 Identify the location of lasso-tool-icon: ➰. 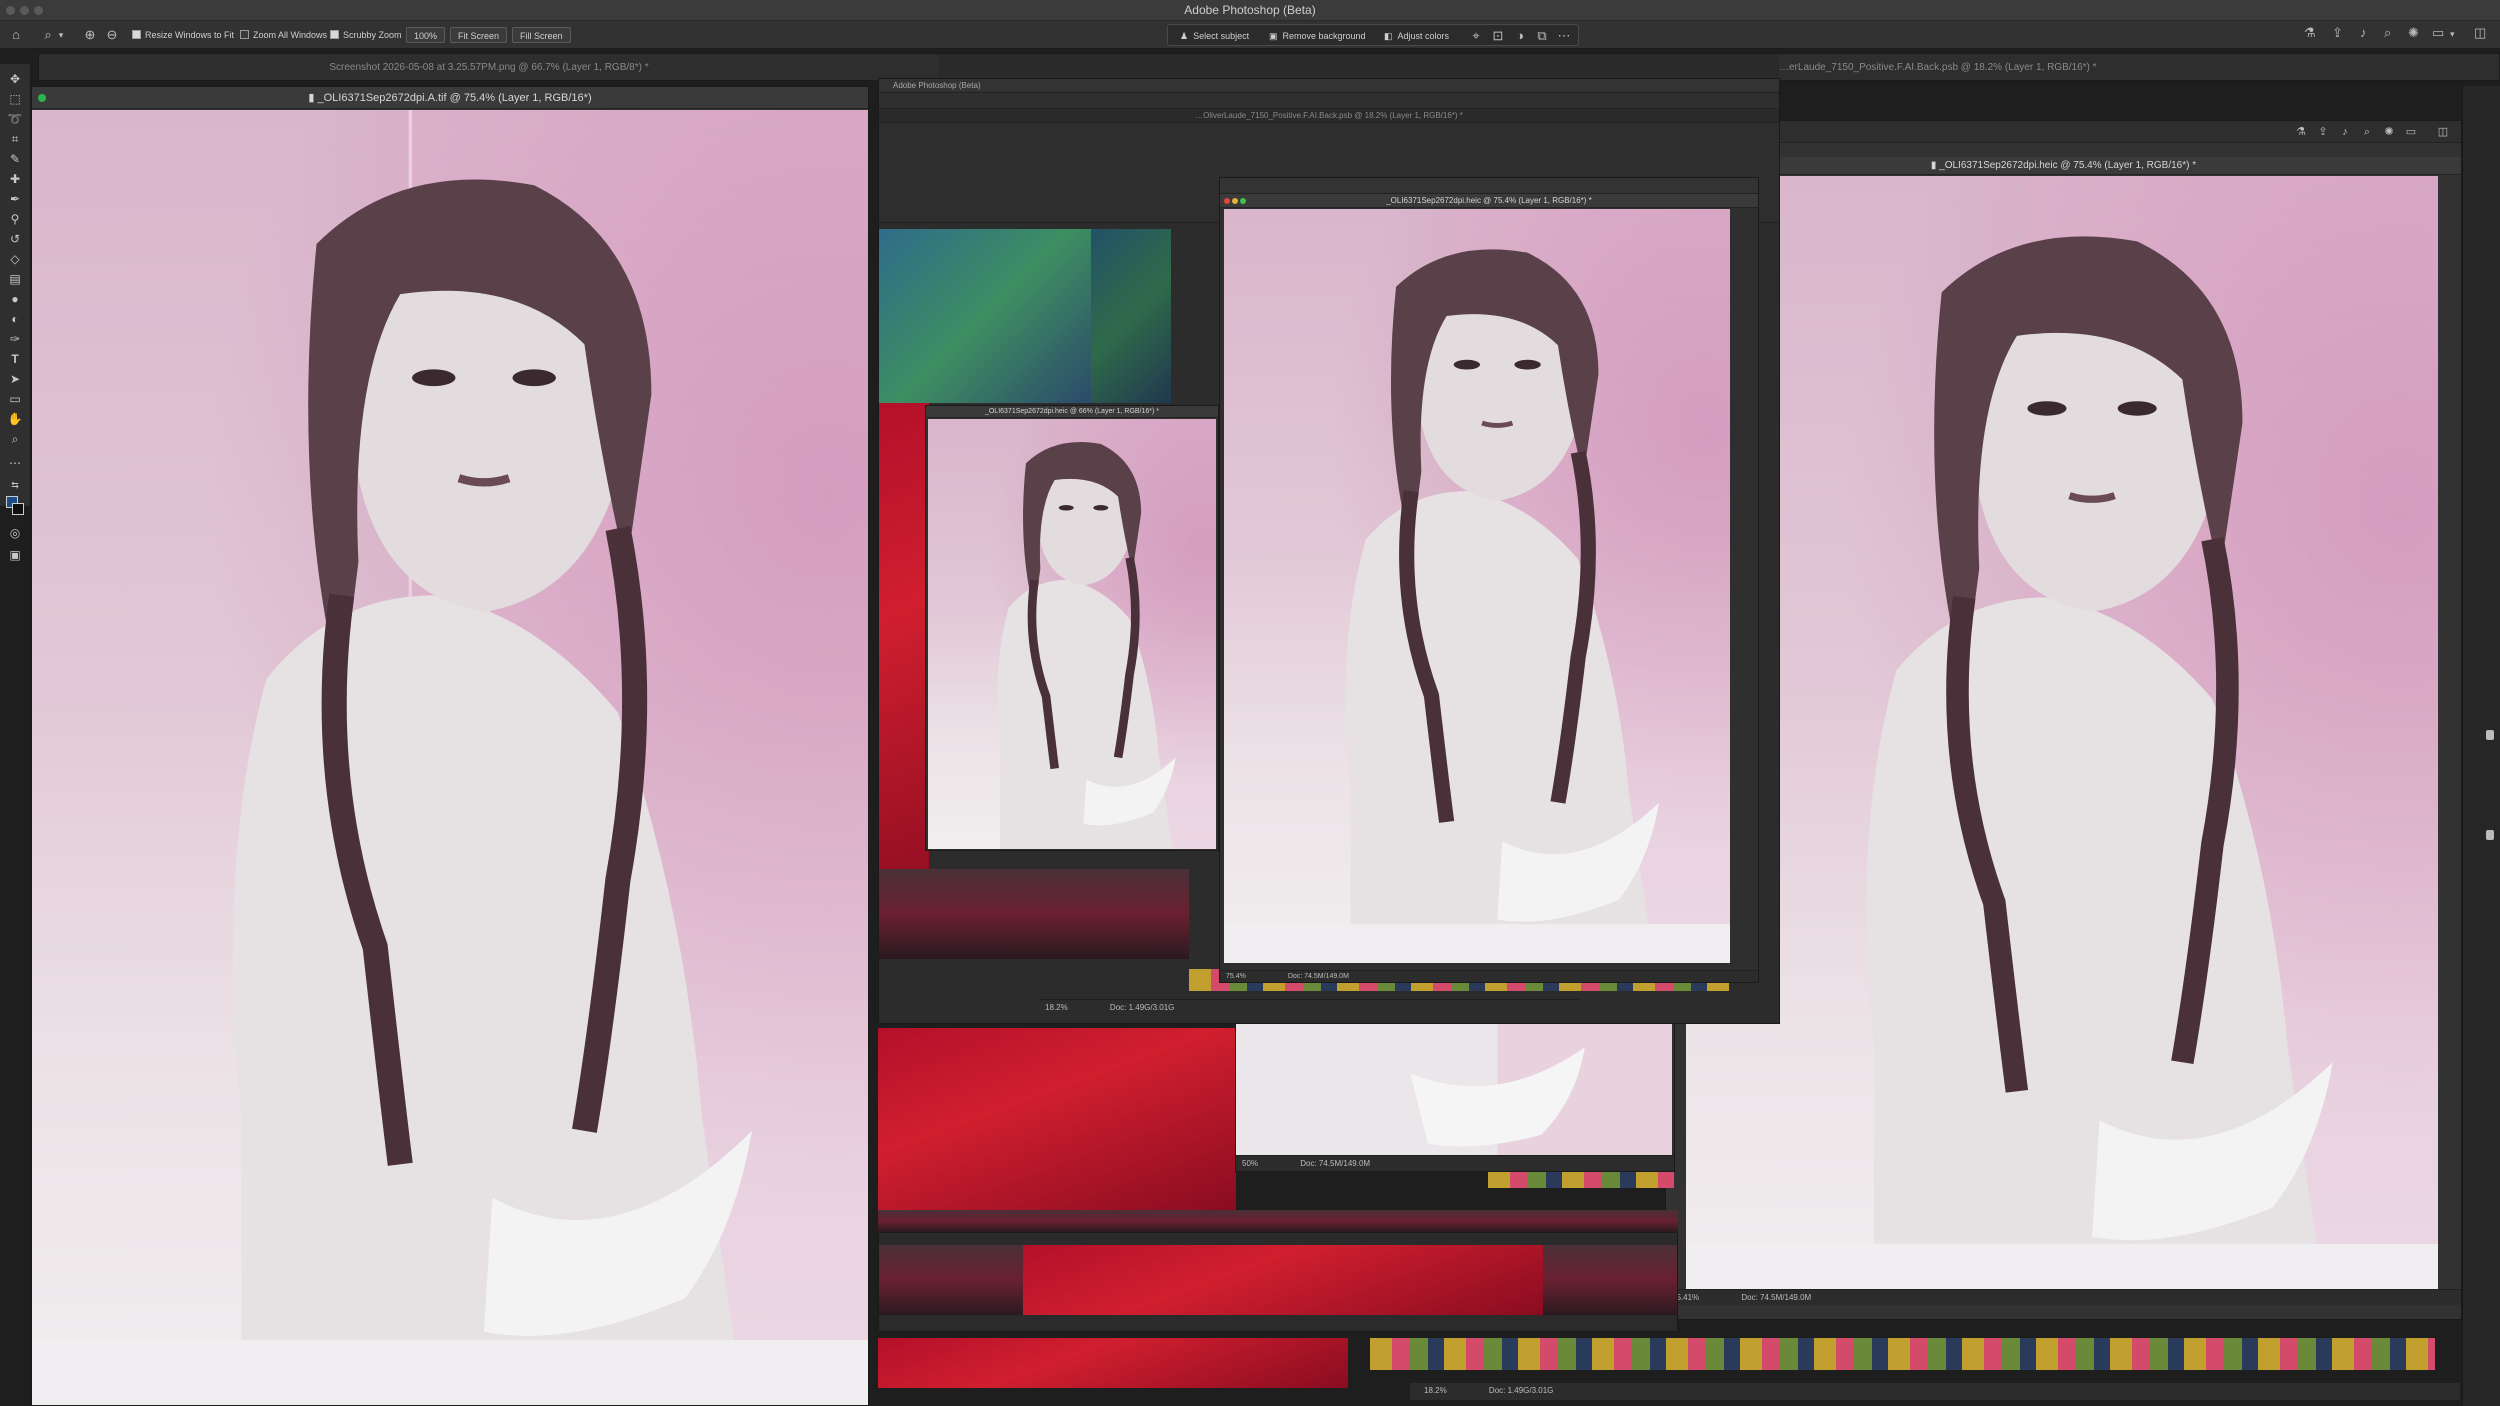
(15, 119).